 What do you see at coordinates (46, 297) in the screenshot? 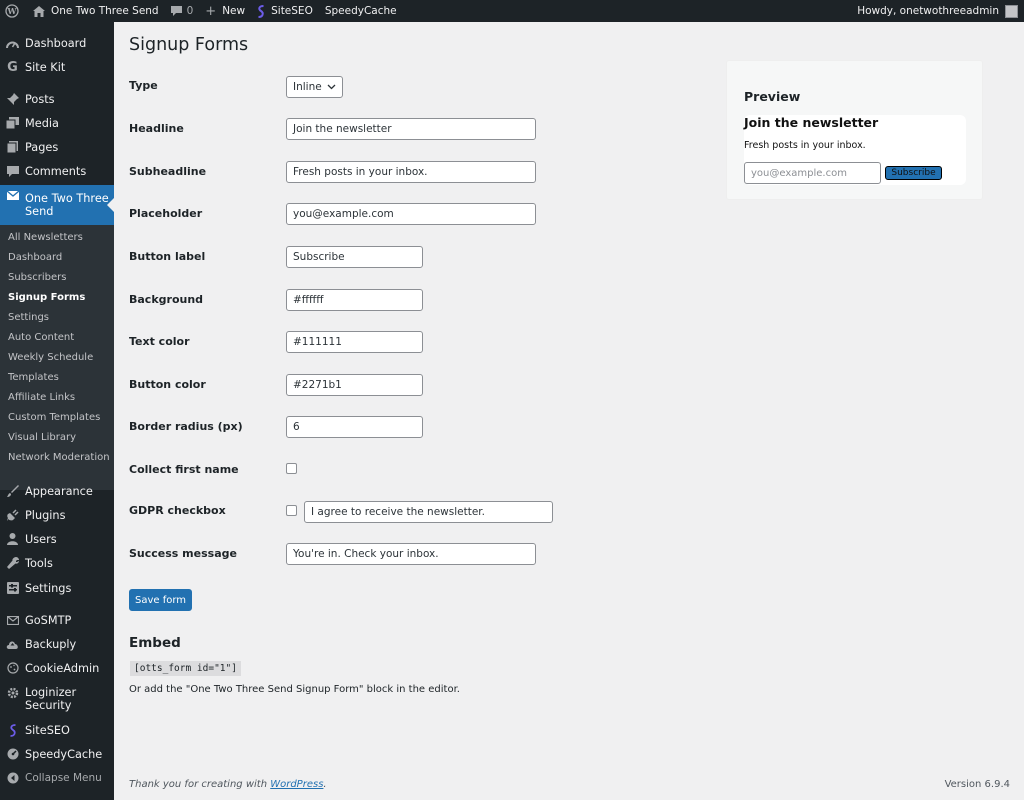
I see `submenu-signup-forms: Signup Forms` at bounding box center [46, 297].